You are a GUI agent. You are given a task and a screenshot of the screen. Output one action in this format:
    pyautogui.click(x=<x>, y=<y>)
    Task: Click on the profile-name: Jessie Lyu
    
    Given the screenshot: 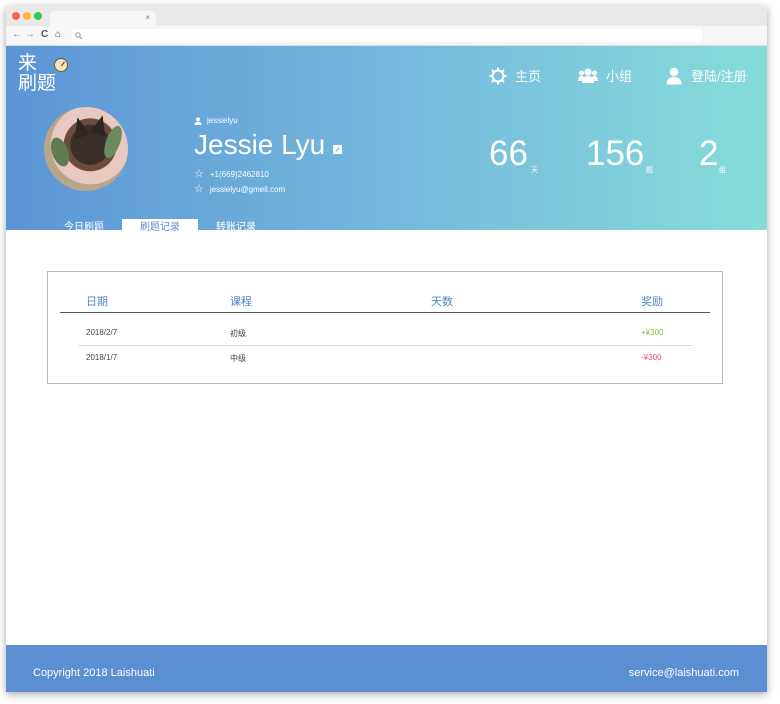 What is the action you would take?
    pyautogui.click(x=268, y=145)
    